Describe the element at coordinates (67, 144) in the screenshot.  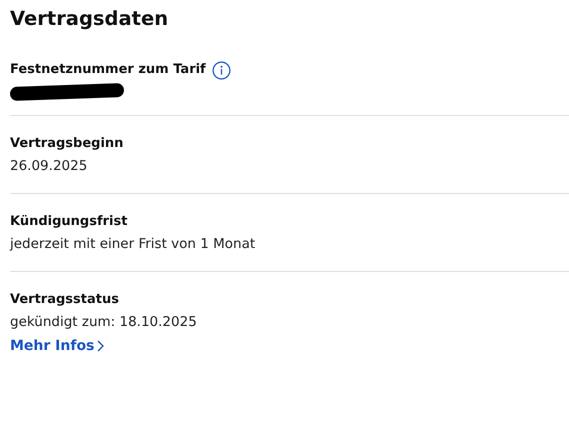
I see `field-label: Vertragsbeginn` at that location.